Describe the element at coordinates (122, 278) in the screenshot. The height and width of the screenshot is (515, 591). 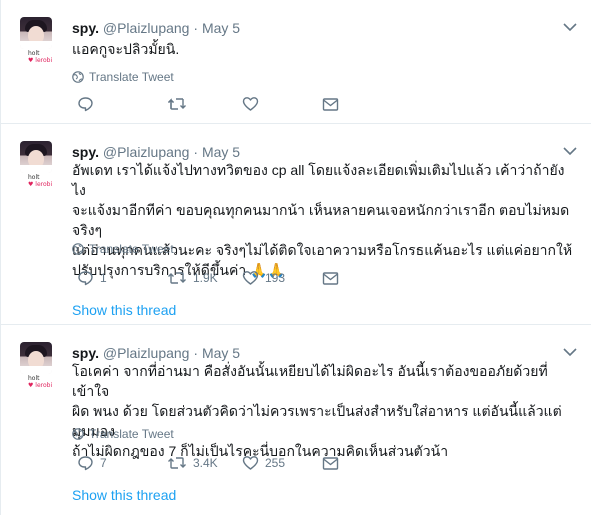
I see `reply-button: 1` at that location.